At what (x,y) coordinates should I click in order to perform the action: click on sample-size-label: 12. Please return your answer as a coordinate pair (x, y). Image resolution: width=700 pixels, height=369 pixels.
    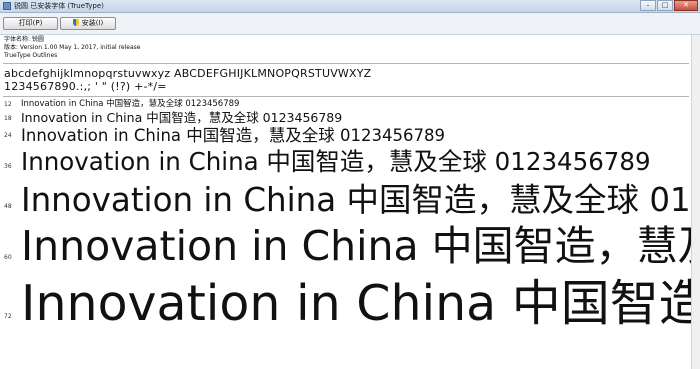
    Looking at the image, I should click on (8, 104).